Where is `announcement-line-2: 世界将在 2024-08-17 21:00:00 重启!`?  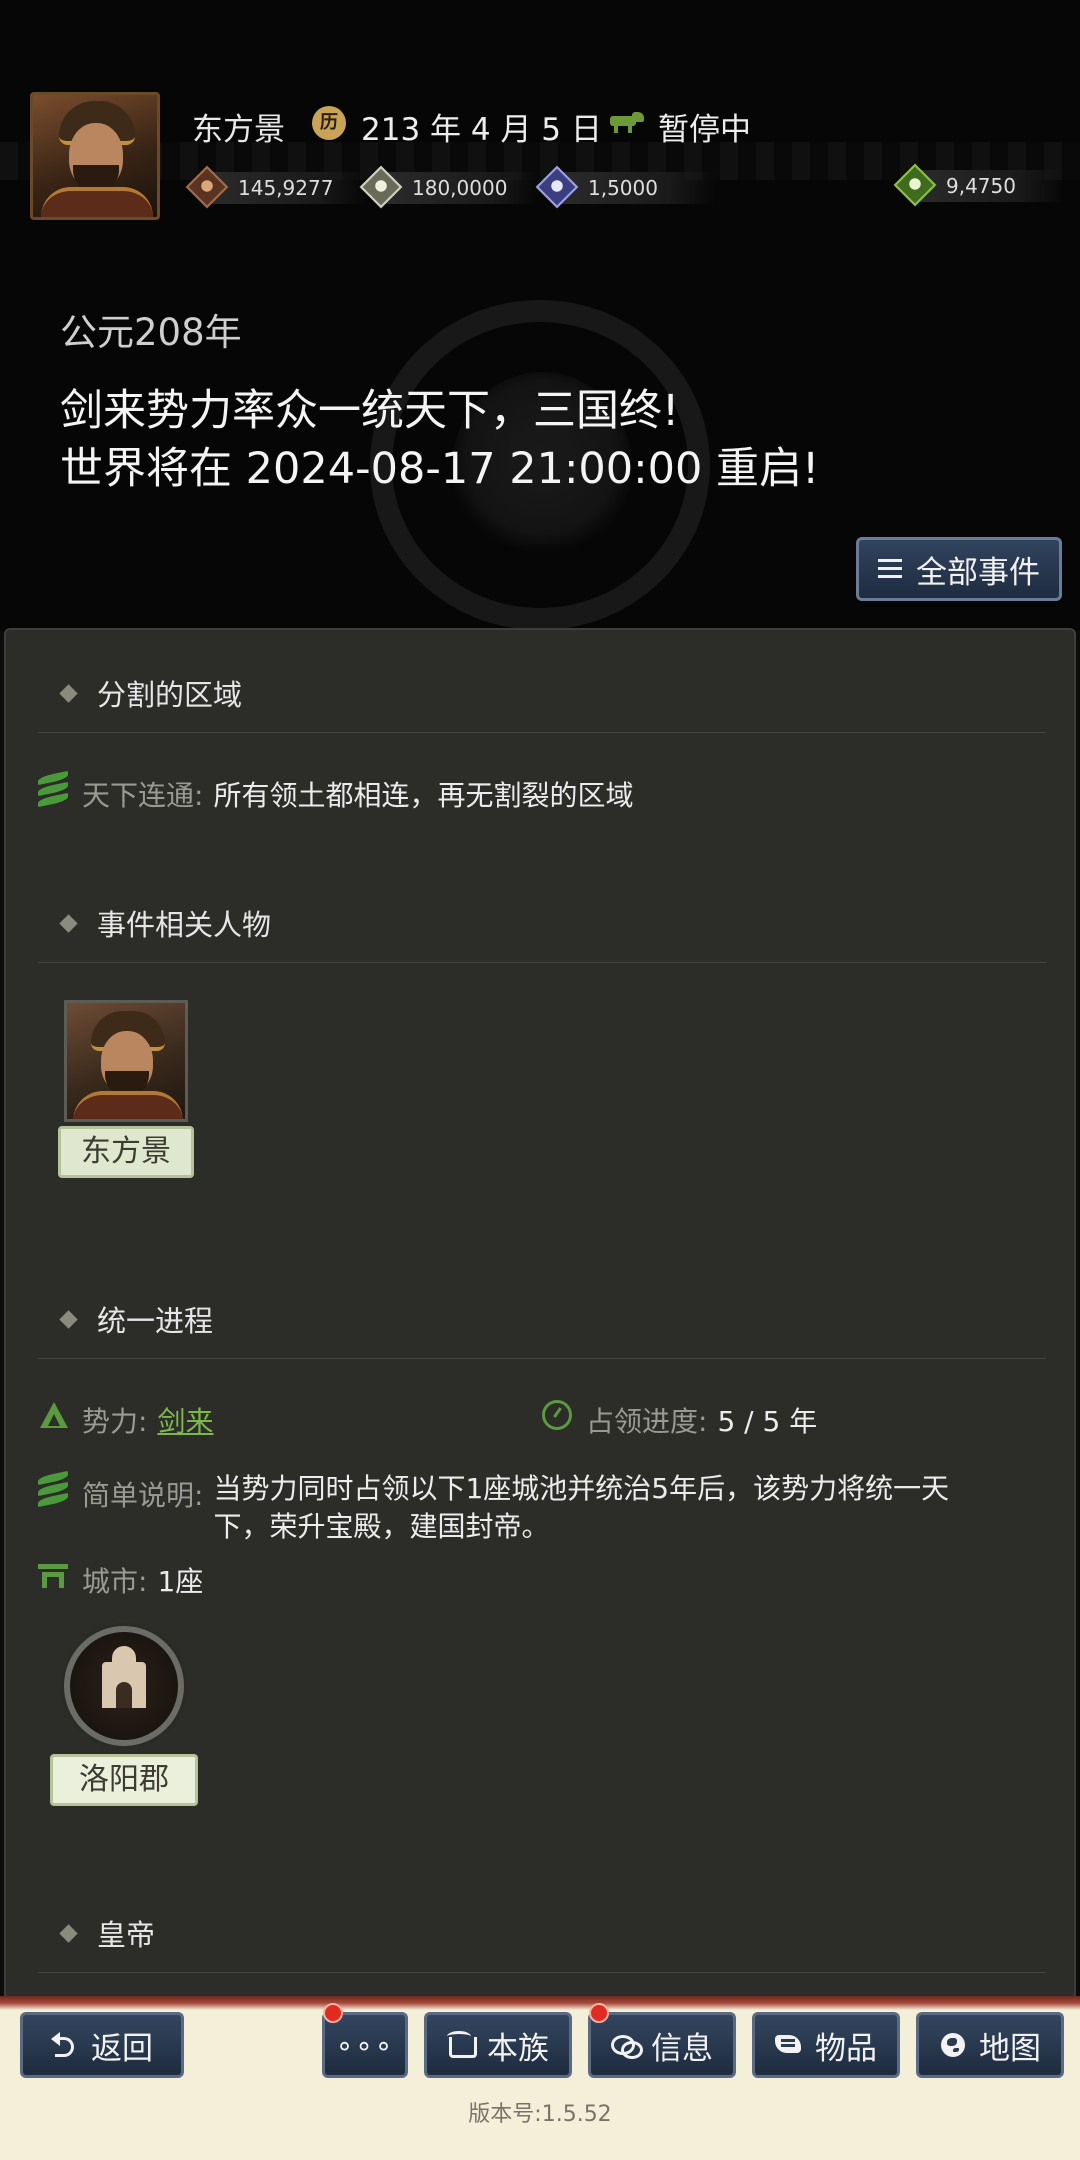
announcement-line-2: 世界将在 2024-08-17 21:00:00 重启! is located at coordinates (440, 469).